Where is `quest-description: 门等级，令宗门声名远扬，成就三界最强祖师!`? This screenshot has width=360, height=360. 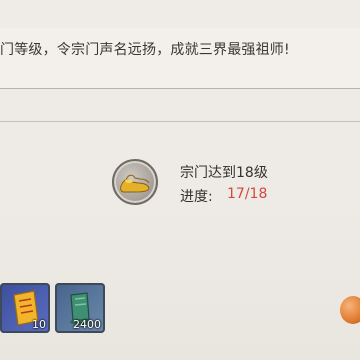
quest-description: 门等级，令宗门声名远扬，成就三界最强祖师! is located at coordinates (145, 50).